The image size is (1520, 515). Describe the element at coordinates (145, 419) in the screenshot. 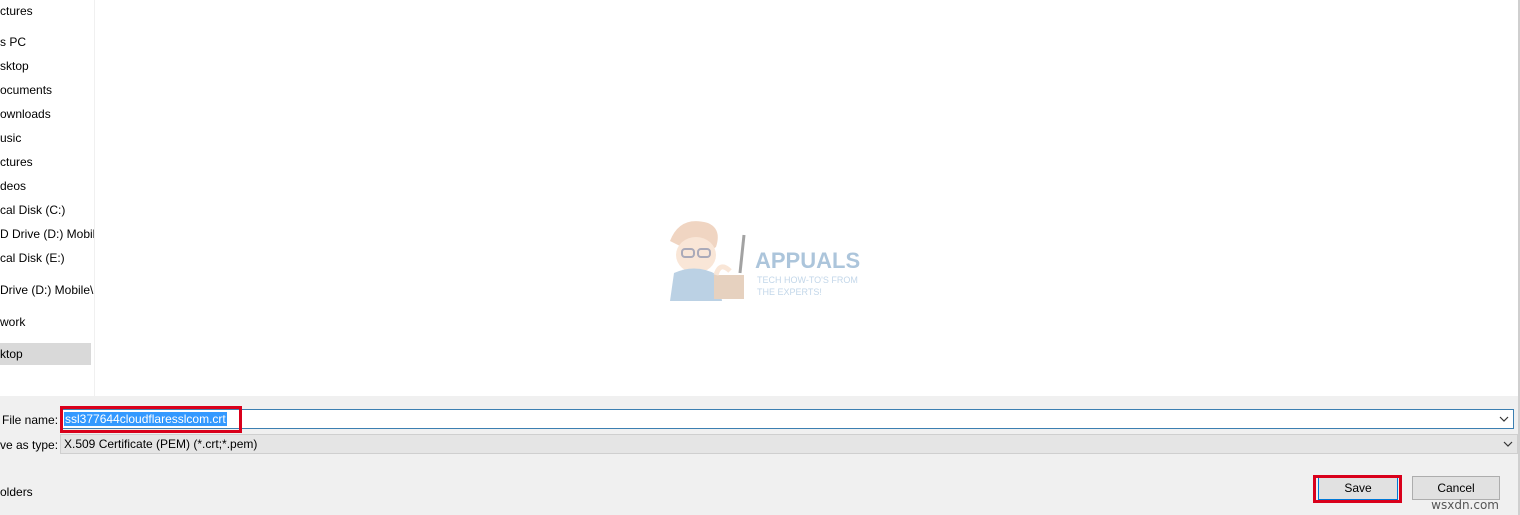

I see `file-name-value: ssl377644cloudflaresslcom.crt` at that location.